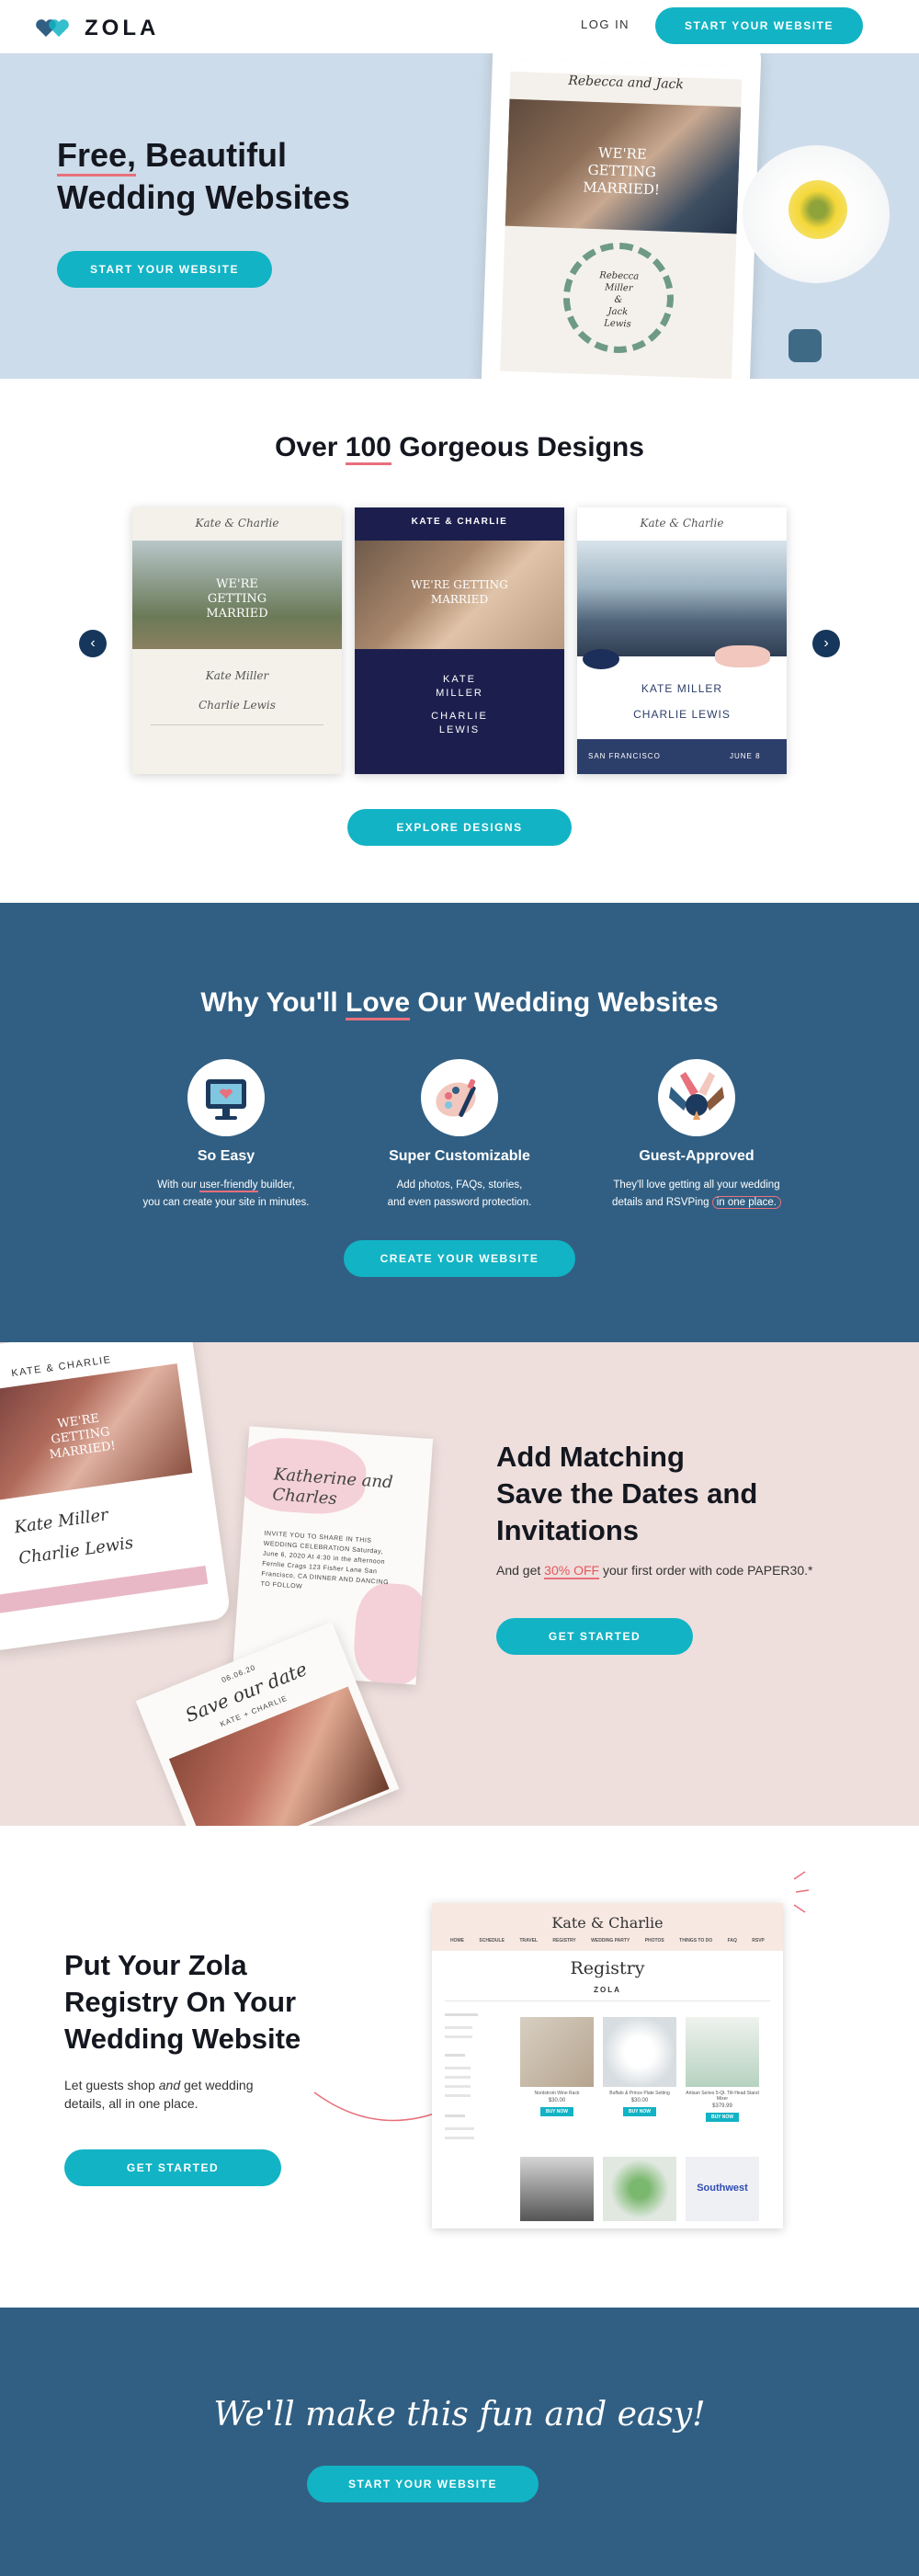 This screenshot has width=919, height=2576. I want to click on registry-title-line2: Registry On Your, so click(180, 2002).